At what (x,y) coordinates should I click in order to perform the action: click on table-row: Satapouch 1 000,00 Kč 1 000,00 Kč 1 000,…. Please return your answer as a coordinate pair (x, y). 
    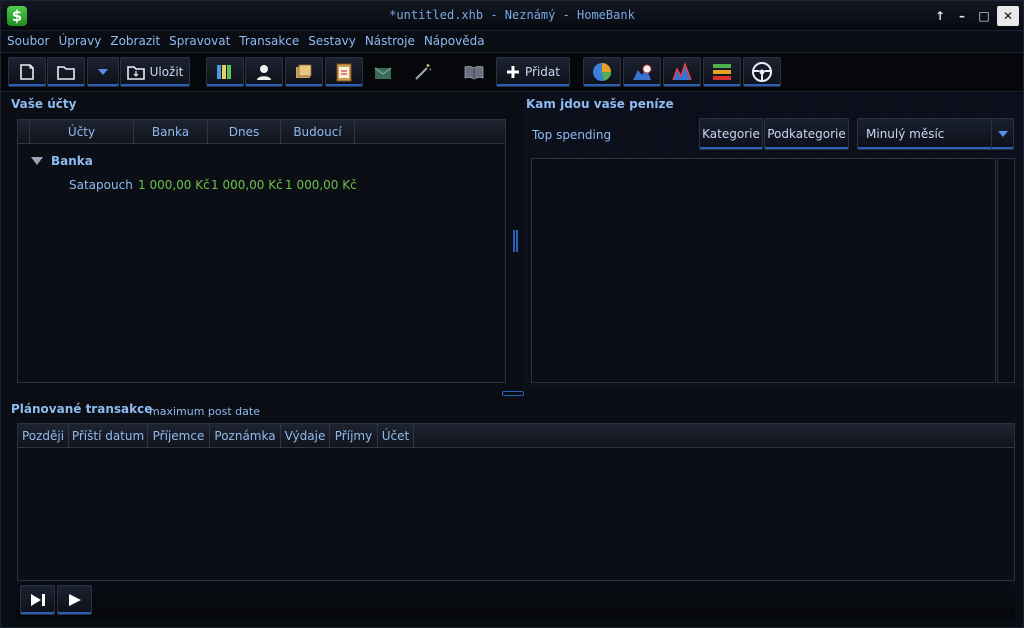
    Looking at the image, I should click on (261, 185).